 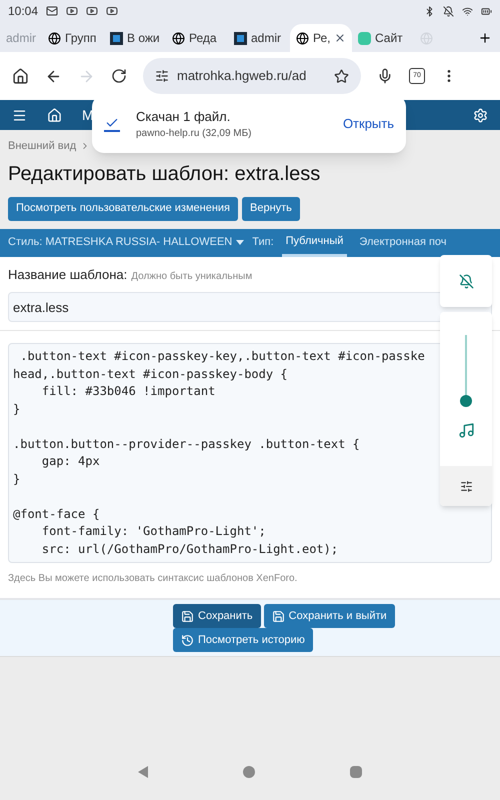 What do you see at coordinates (68, 275) in the screenshot?
I see `field-label: Название шаблона:` at bounding box center [68, 275].